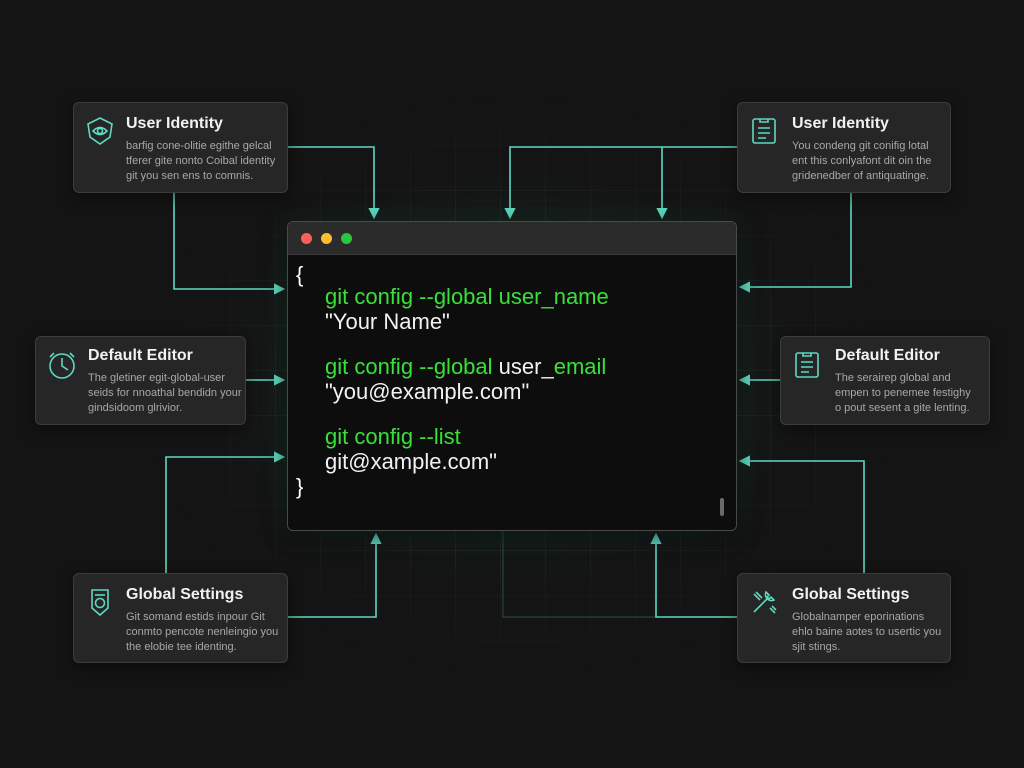 This screenshot has width=1024, height=768. Describe the element at coordinates (326, 238) in the screenshot. I see `minimize-dot-icon` at that location.